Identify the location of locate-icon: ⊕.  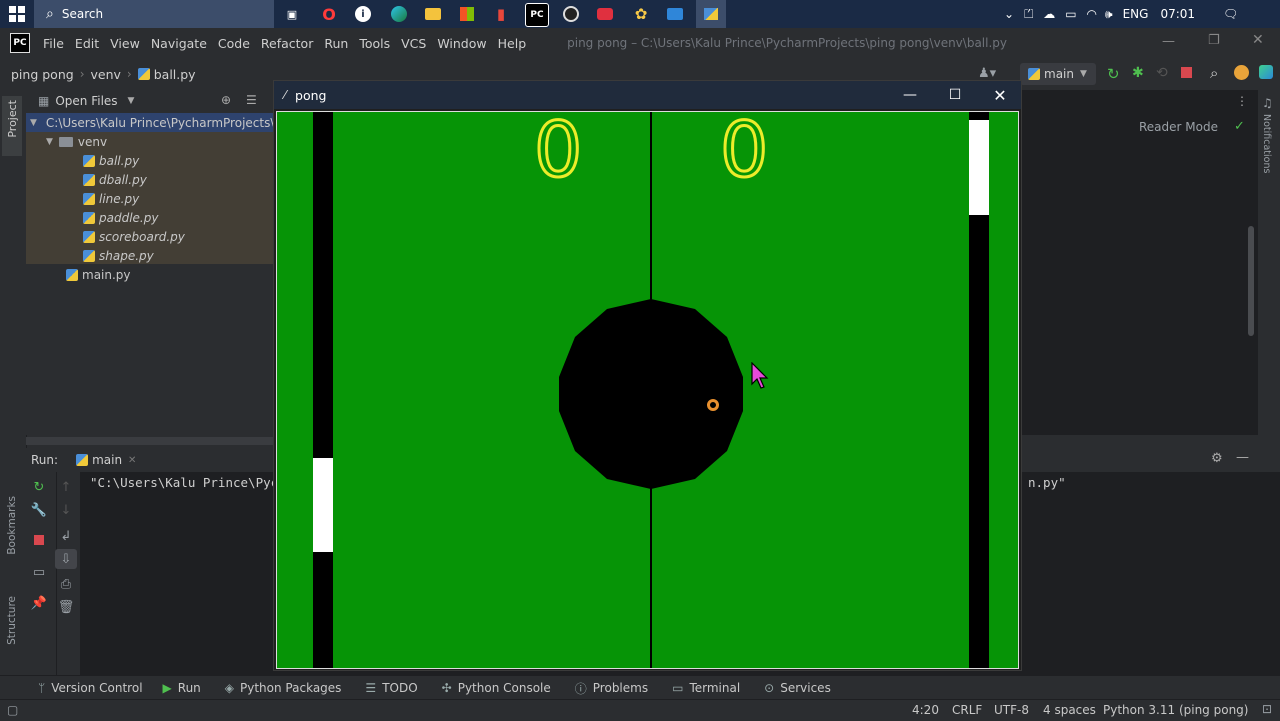
(226, 100).